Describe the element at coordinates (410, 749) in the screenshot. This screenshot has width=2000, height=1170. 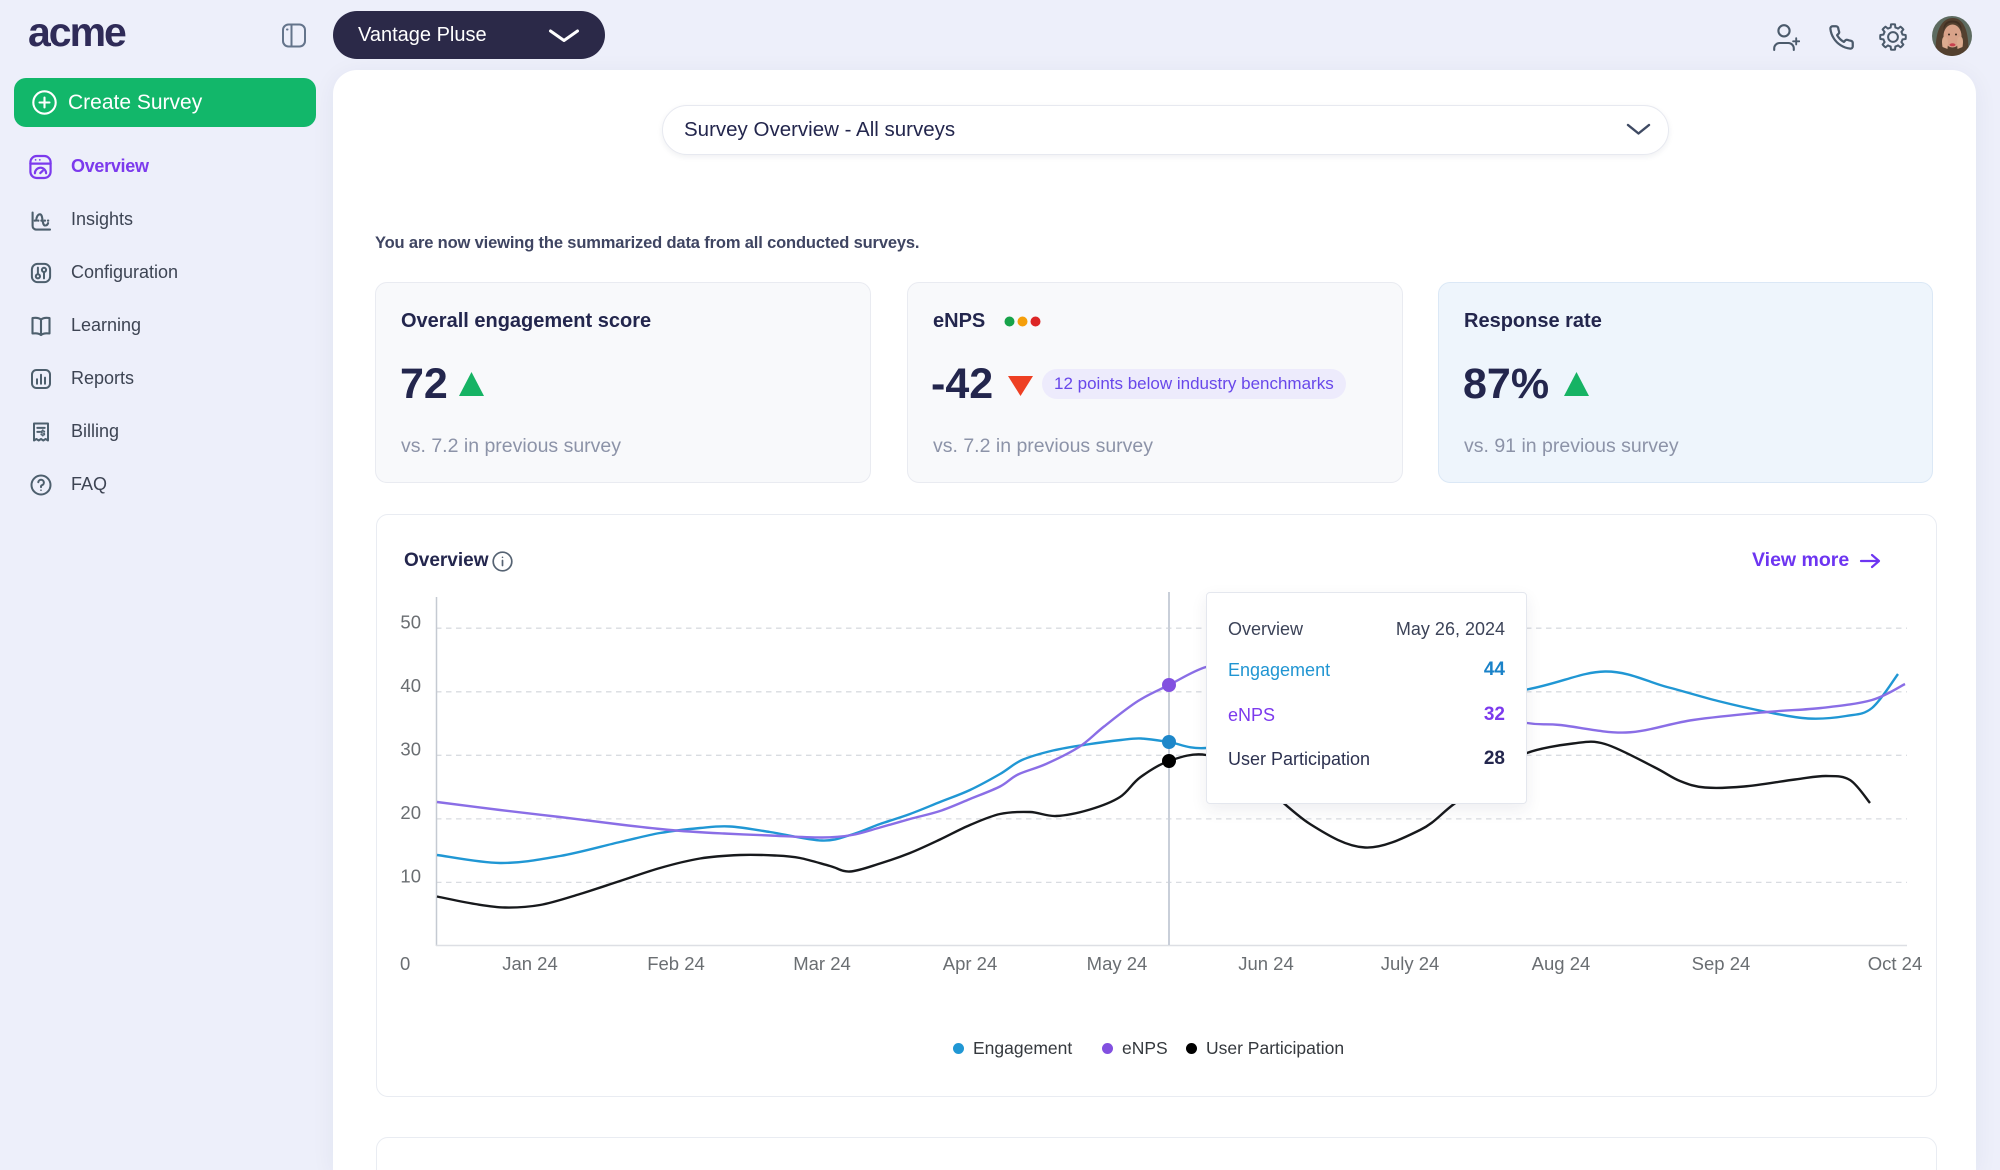
I see `svg-text: 30` at that location.